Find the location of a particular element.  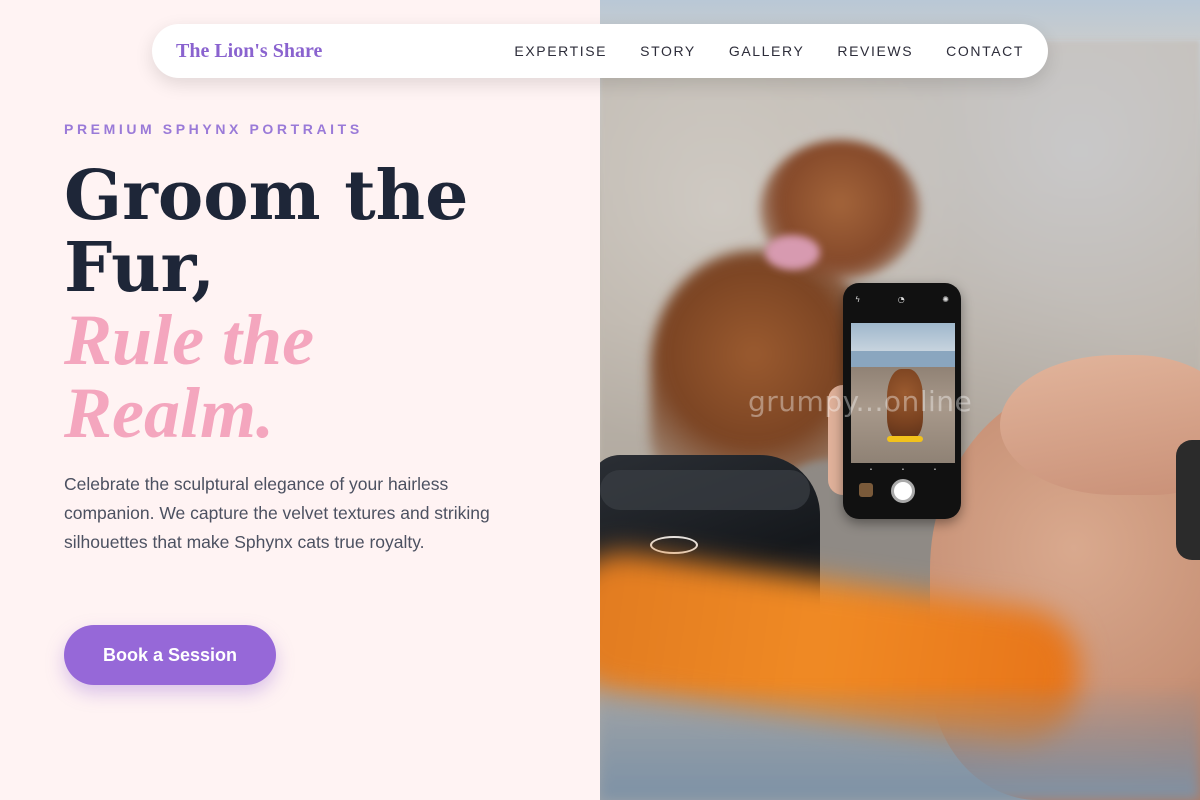

brand-logo: The Lion's Share is located at coordinates (249, 51).